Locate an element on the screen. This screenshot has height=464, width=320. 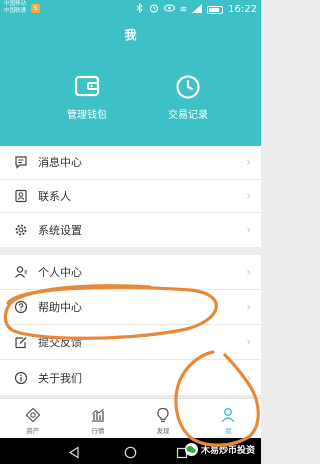
menu-item-label: 关于我们 is located at coordinates (60, 378).